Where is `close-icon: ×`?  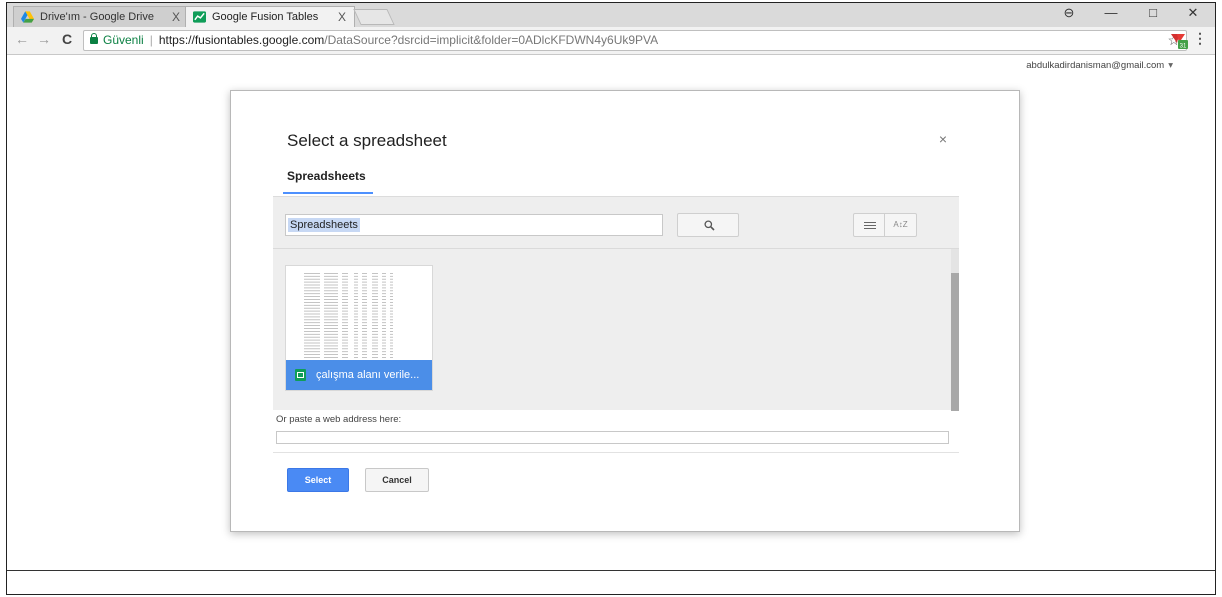 close-icon: × is located at coordinates (943, 139).